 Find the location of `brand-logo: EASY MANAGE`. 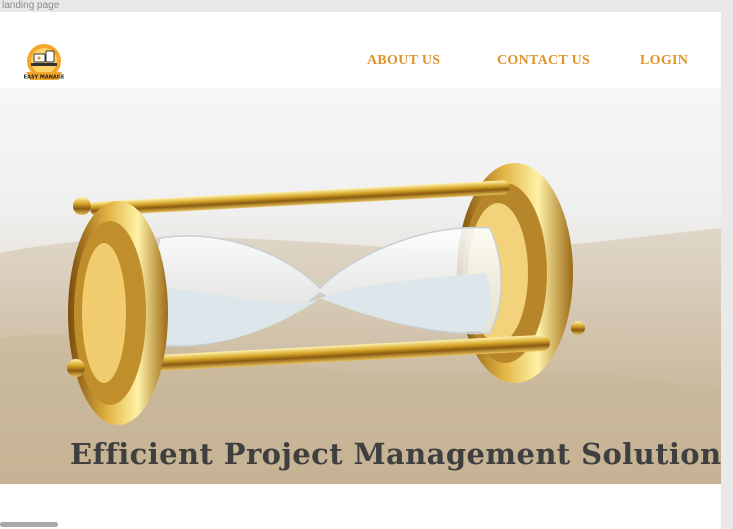

brand-logo: EASY MANAGE is located at coordinates (44, 63).